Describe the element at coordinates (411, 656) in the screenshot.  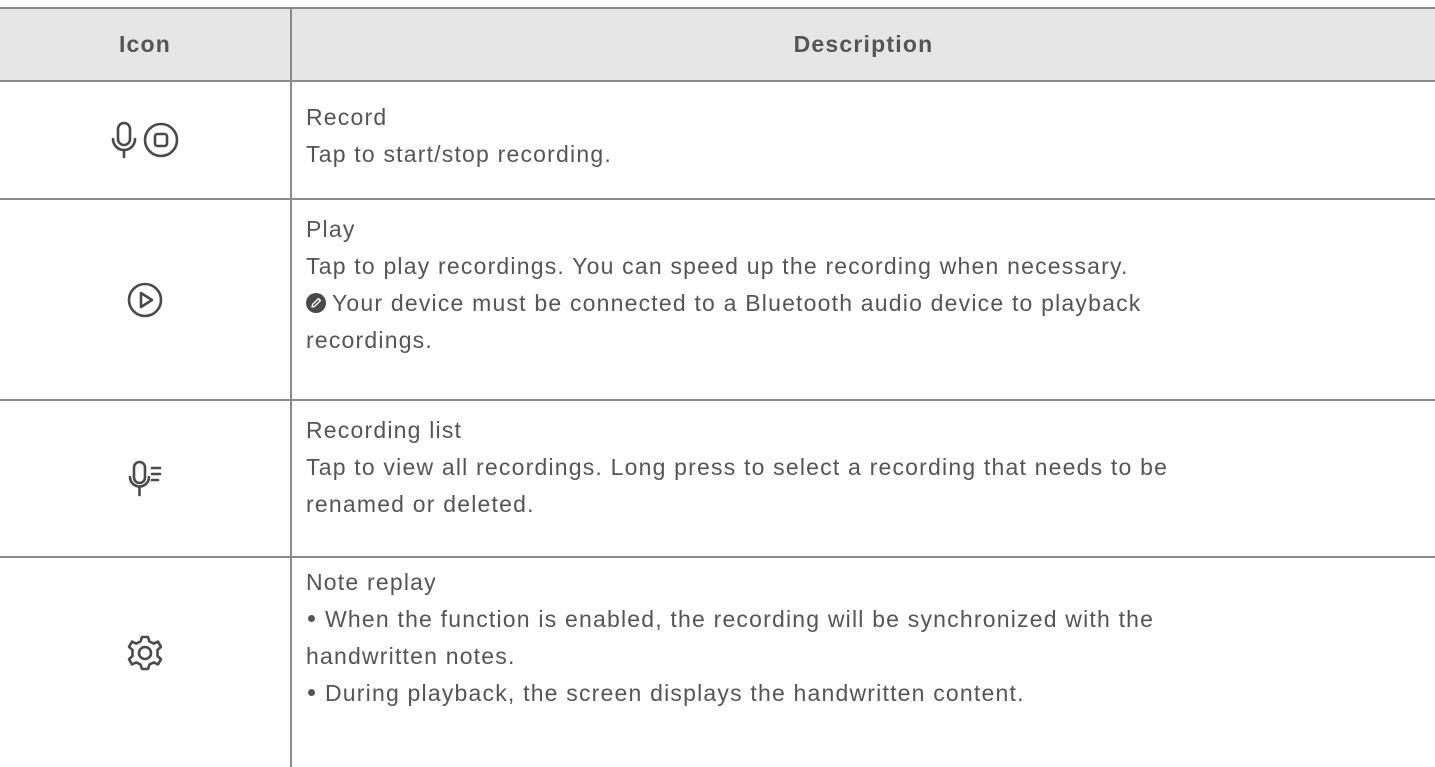
I see `bullet-text-continued: handwritten notes.` at that location.